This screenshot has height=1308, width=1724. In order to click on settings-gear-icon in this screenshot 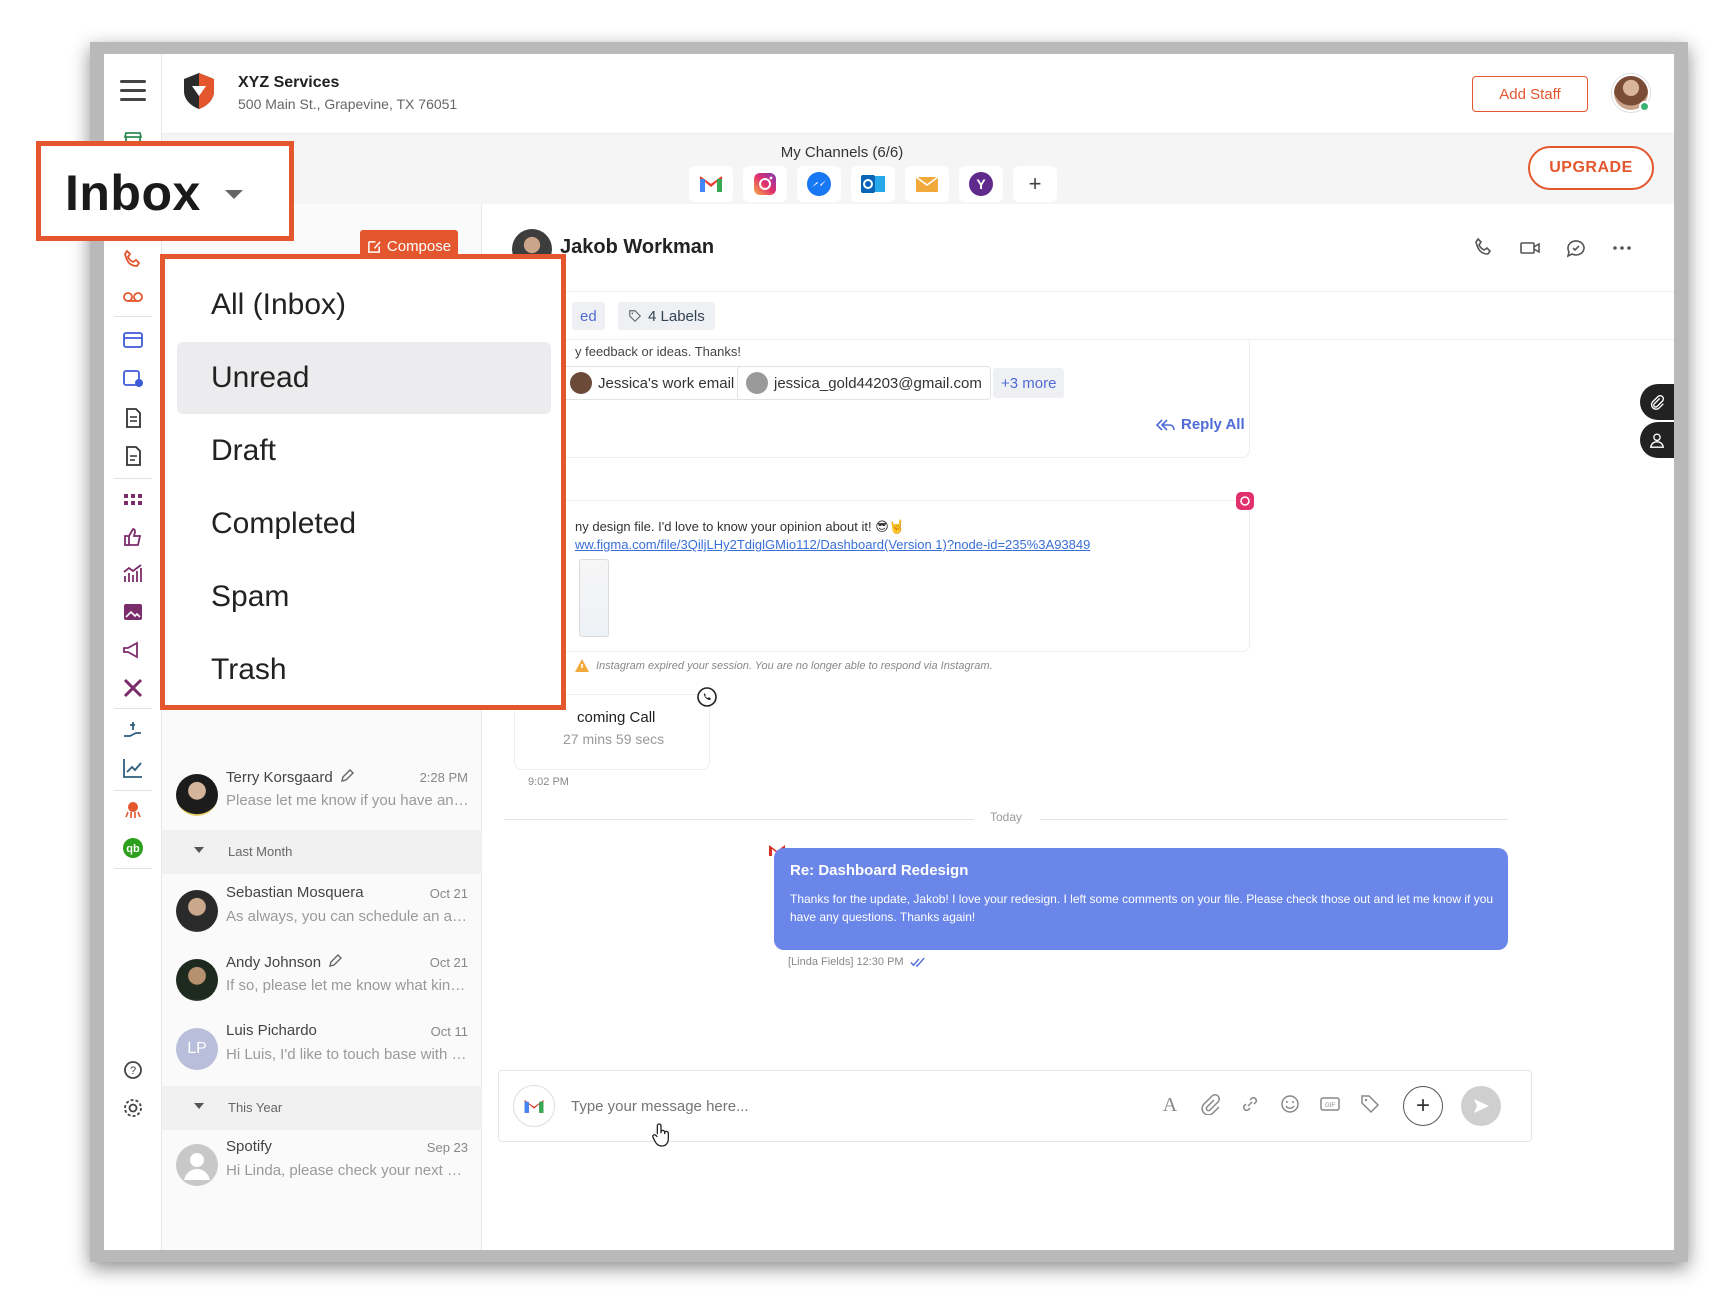, I will do `click(133, 1108)`.